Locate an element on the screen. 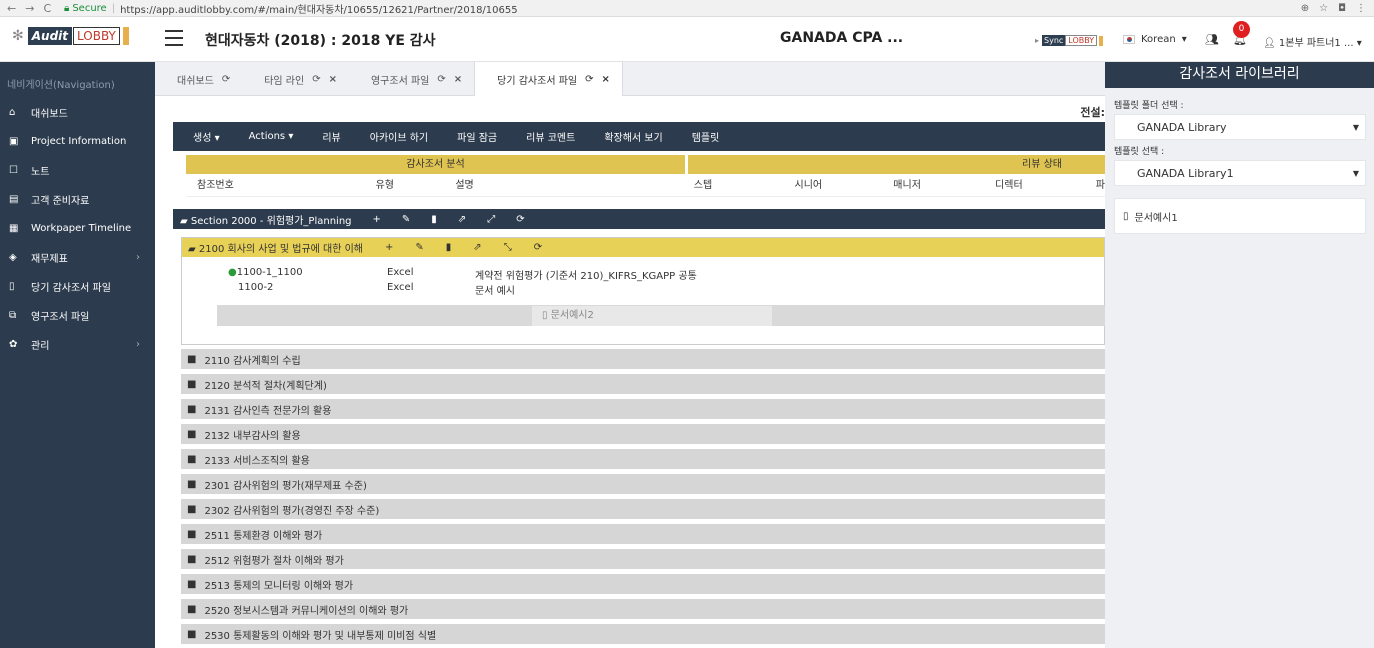 This screenshot has height=648, width=1374. folder-row: ■ 2131 감사인측 전문가의 활용 is located at coordinates (643, 409).